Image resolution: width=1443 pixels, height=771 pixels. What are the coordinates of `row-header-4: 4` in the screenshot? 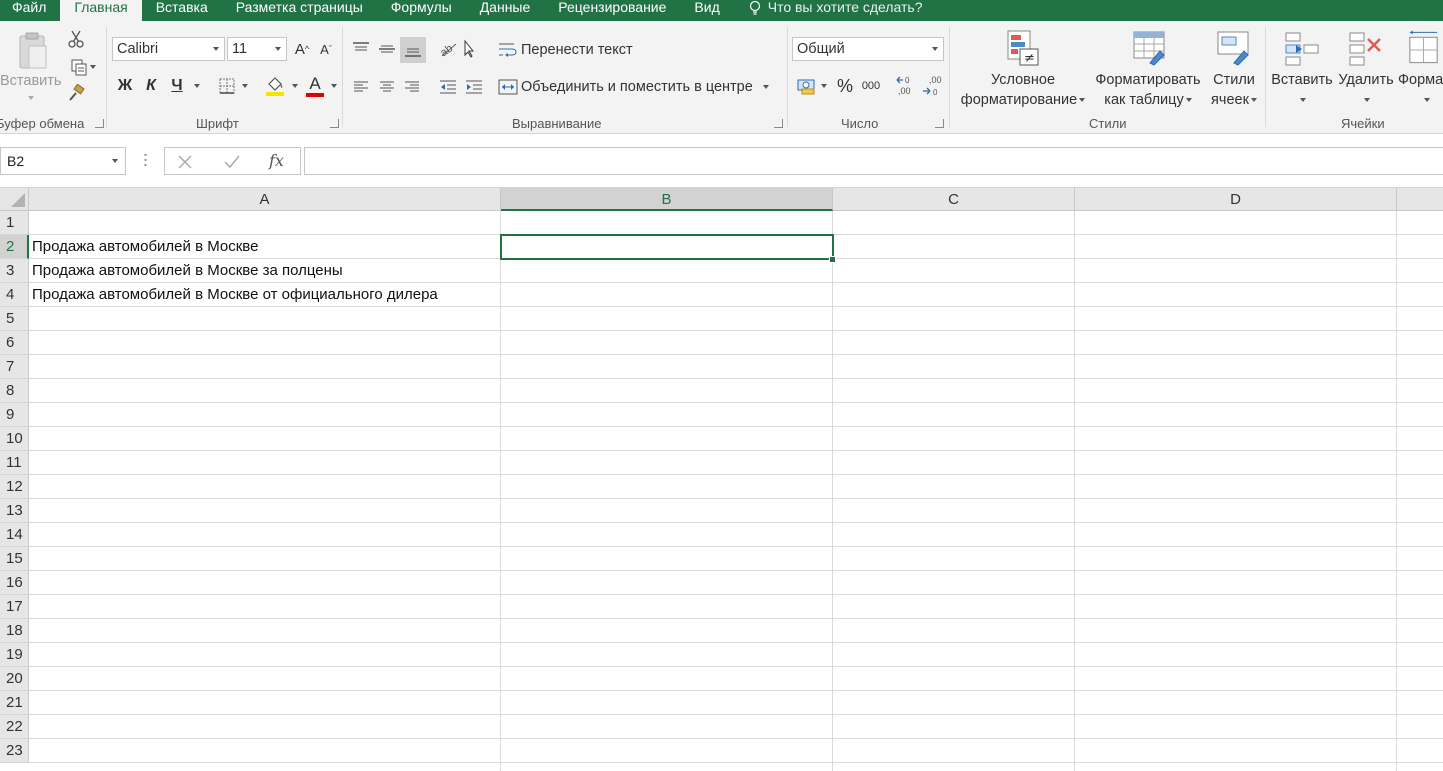 It's located at (14, 295).